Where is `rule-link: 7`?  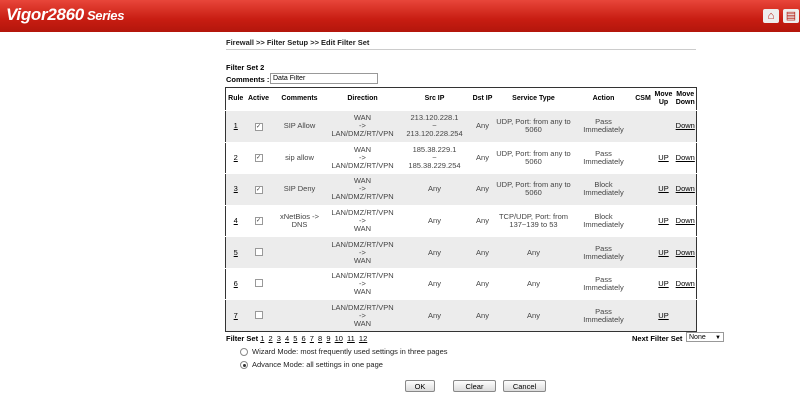
rule-link: 7 is located at coordinates (236, 315).